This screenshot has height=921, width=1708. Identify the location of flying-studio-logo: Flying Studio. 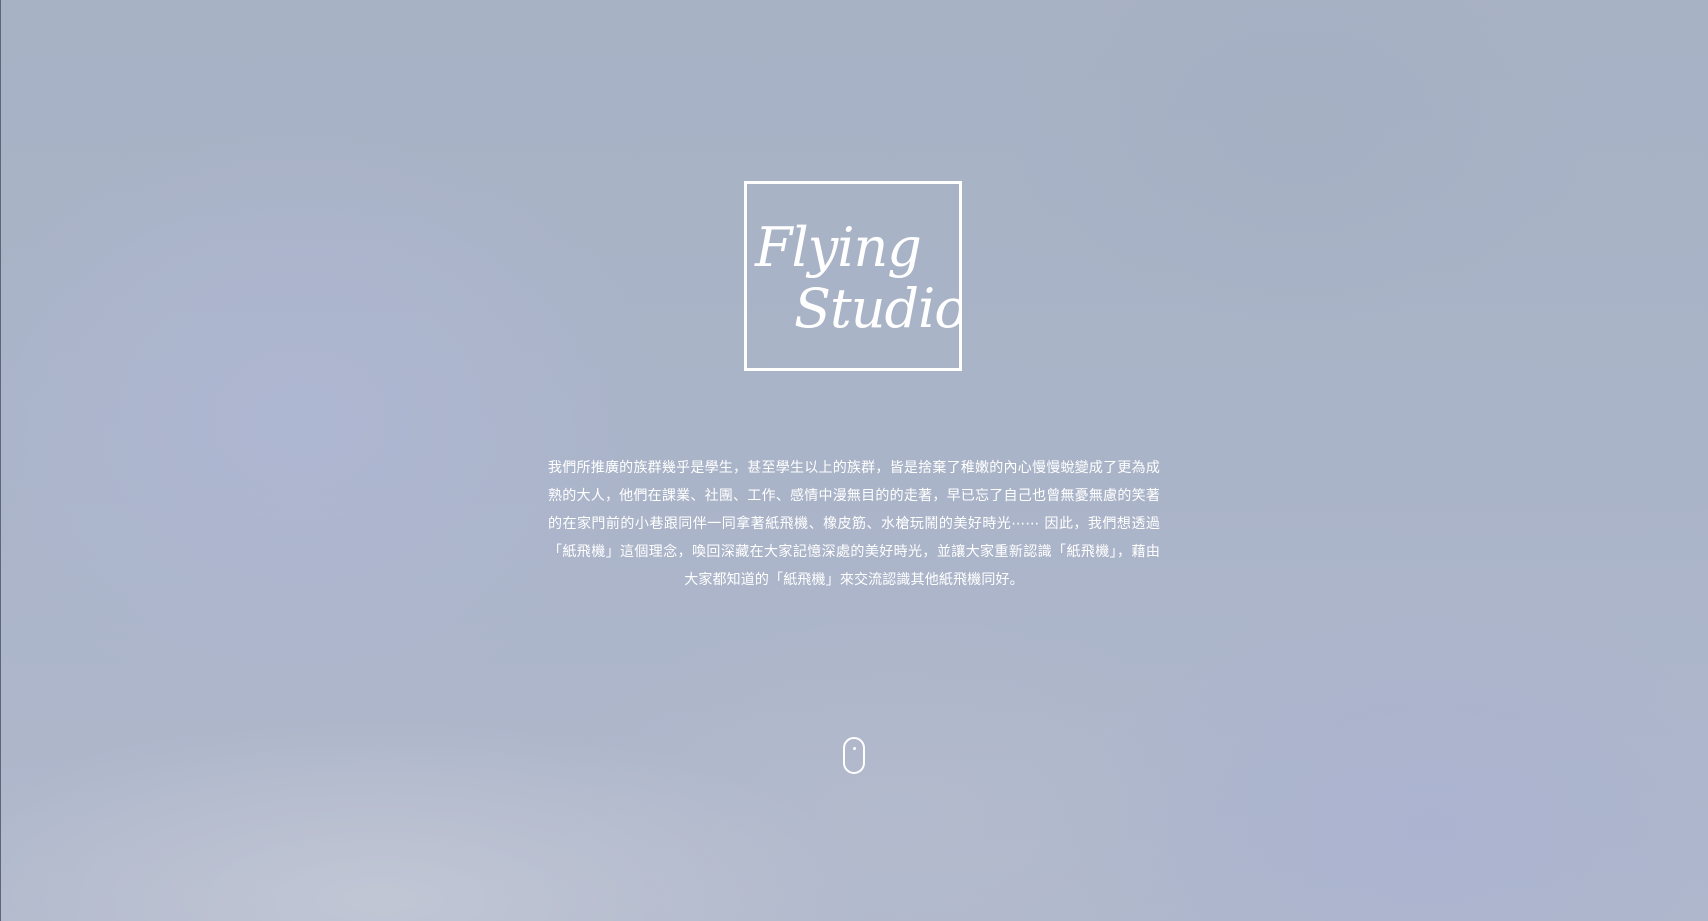
(853, 276).